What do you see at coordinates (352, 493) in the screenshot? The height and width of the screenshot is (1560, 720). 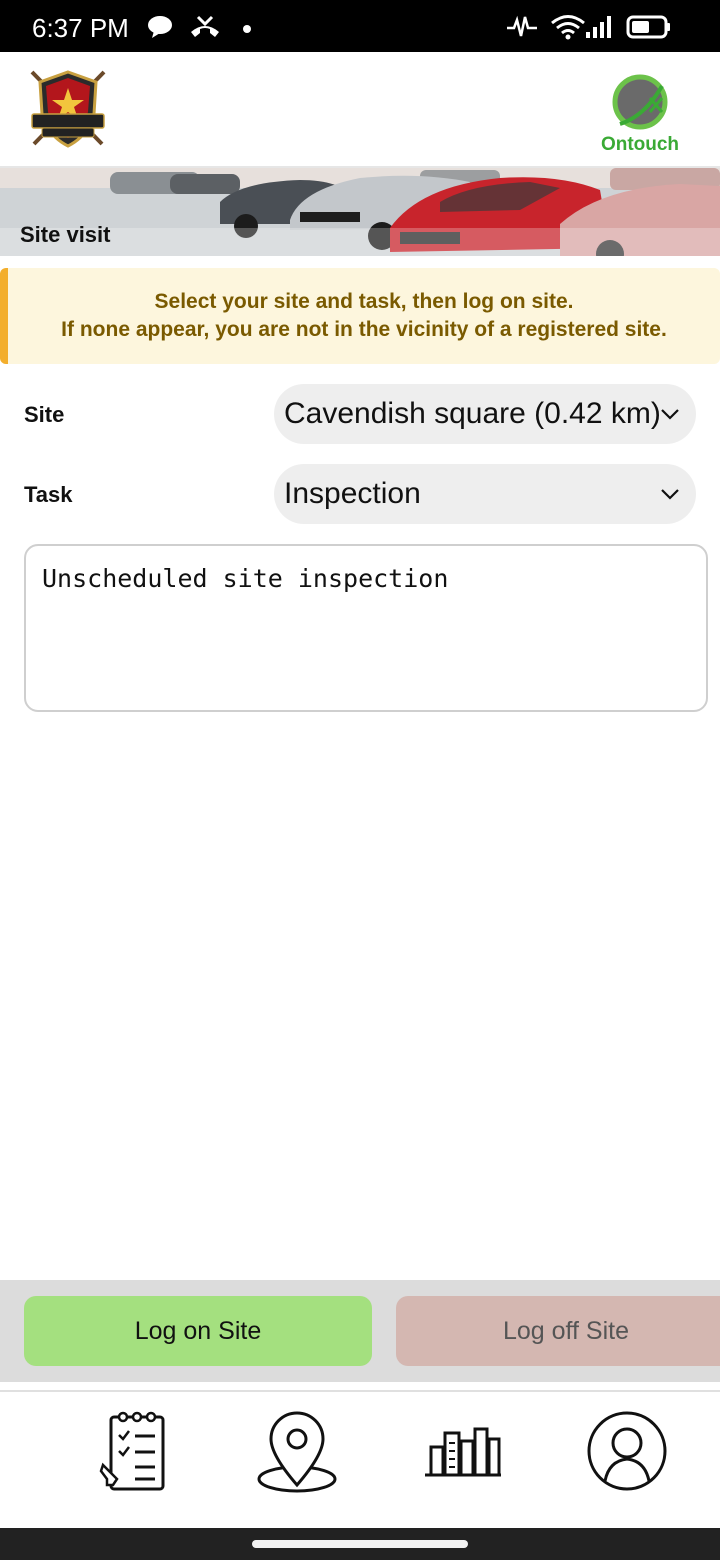 I see `task-select-value: Inspection` at bounding box center [352, 493].